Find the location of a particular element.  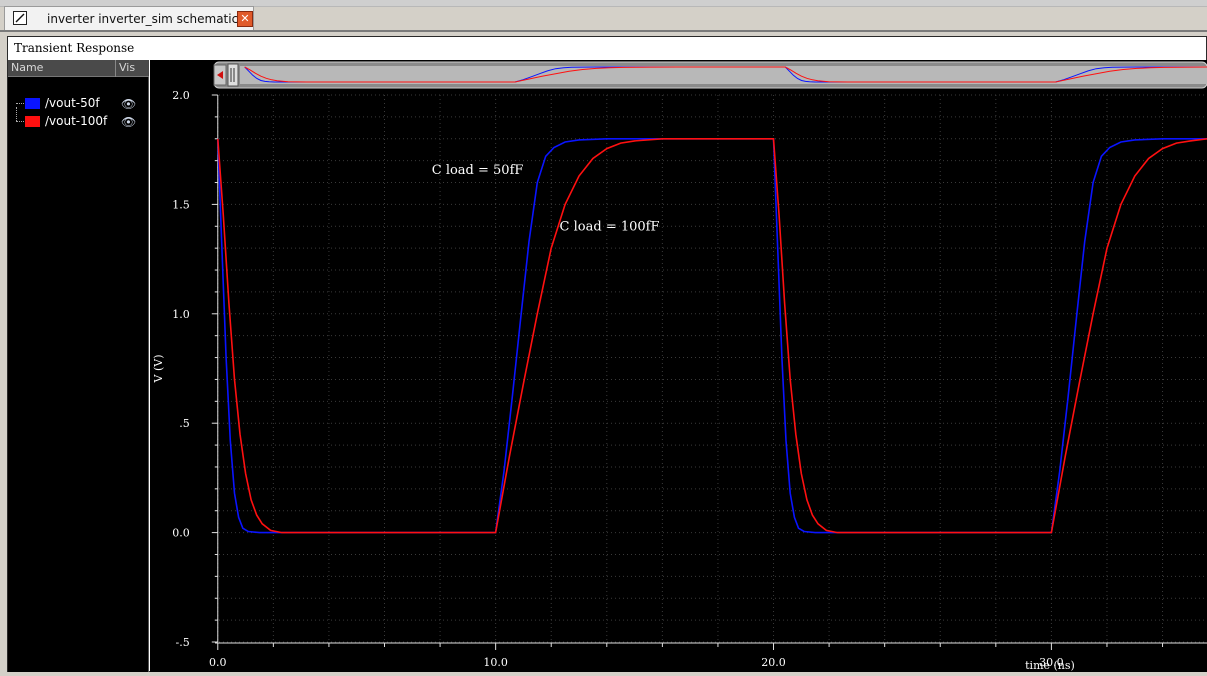

y-tick-label: -.5 is located at coordinates (183, 642).